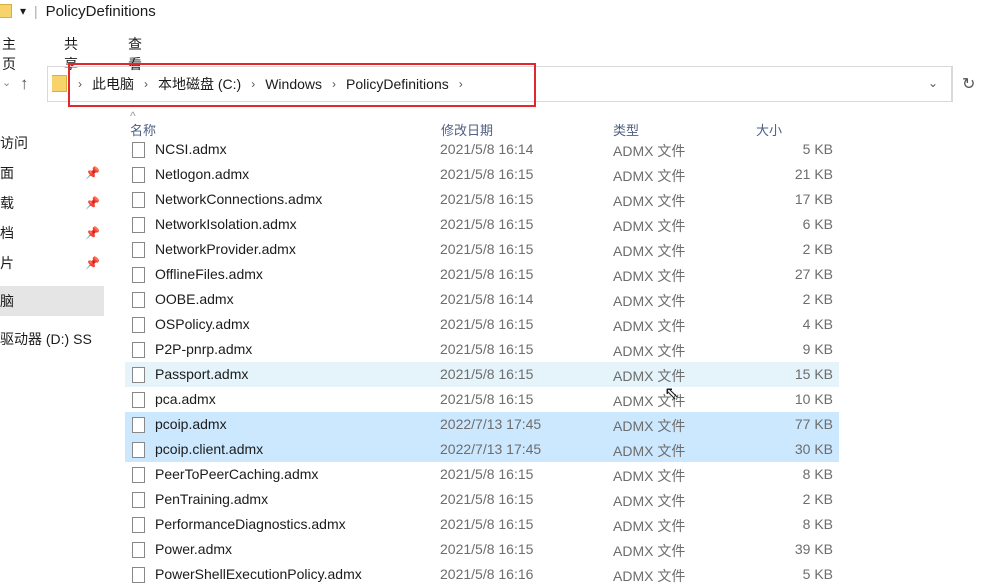 The image size is (990, 587). Describe the element at coordinates (185, 399) in the screenshot. I see `file-name: pca.admx` at that location.